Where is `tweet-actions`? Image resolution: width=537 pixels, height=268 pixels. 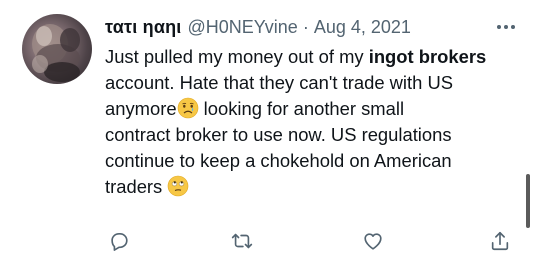 tweet-actions is located at coordinates (268, 242).